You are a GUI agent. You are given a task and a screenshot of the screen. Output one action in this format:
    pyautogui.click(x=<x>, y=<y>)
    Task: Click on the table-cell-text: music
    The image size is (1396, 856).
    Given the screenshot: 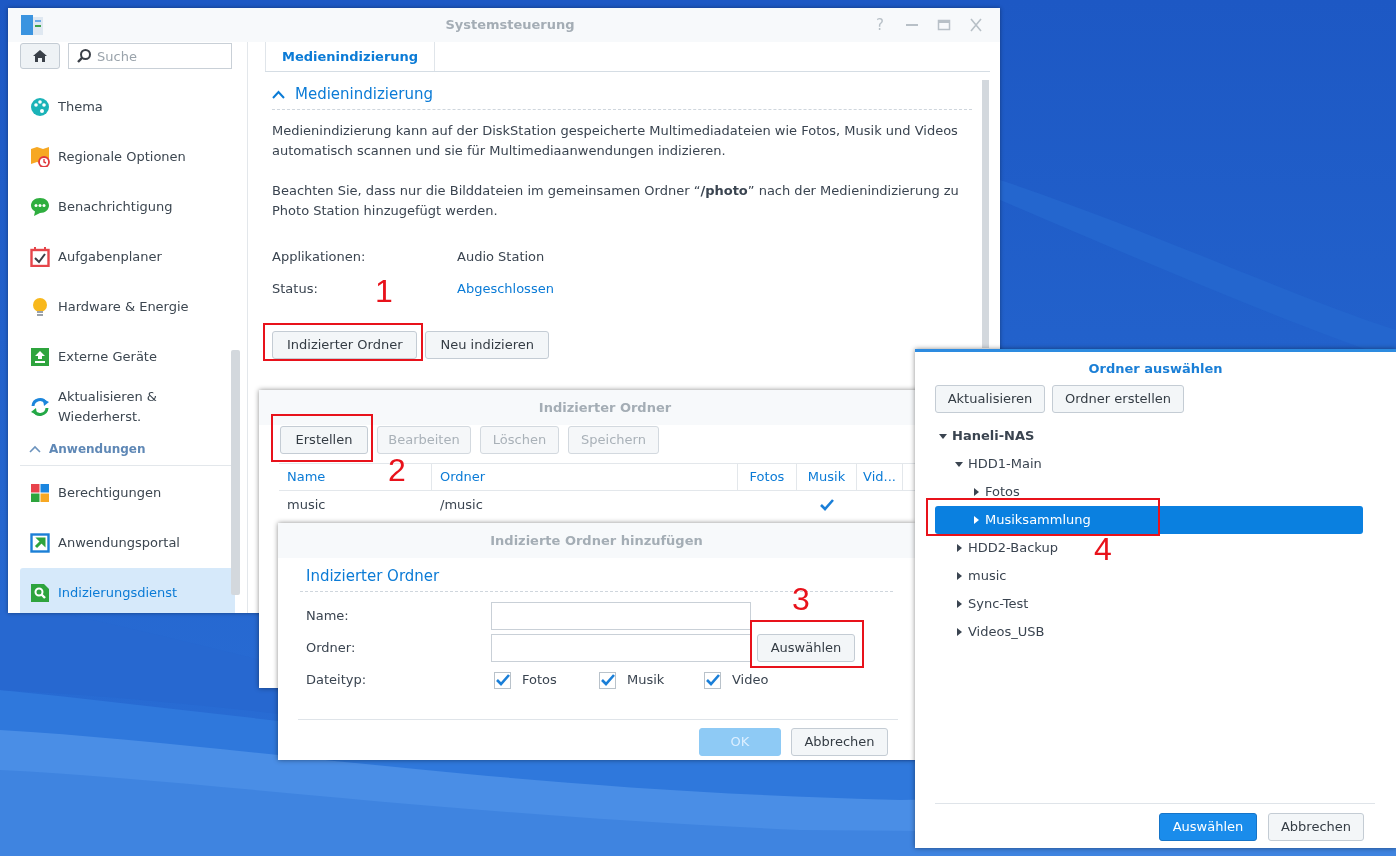 What is the action you would take?
    pyautogui.click(x=306, y=504)
    